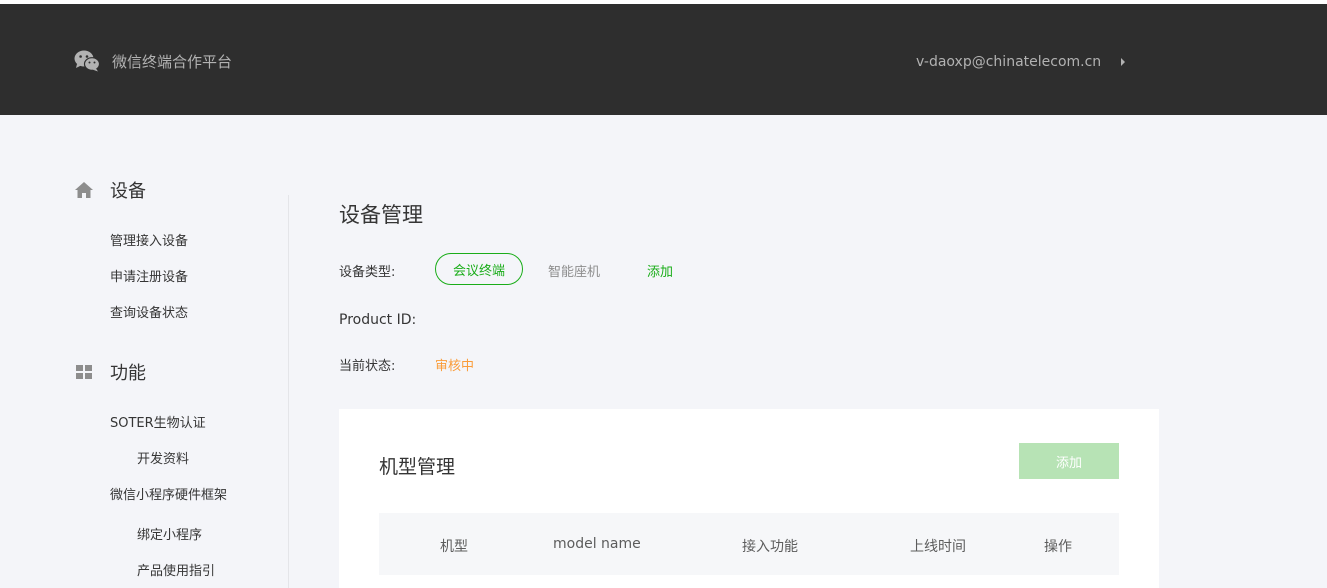 Image resolution: width=1327 pixels, height=588 pixels. Describe the element at coordinates (378, 320) in the screenshot. I see `product-id-label: Product ID:` at that location.